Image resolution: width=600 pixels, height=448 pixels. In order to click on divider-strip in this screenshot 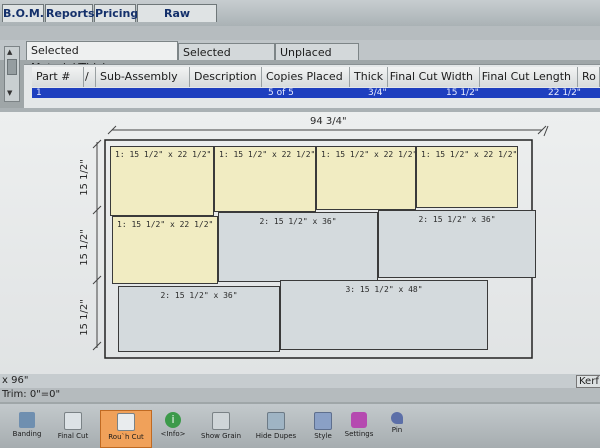, I will do `click(300, 33)`.